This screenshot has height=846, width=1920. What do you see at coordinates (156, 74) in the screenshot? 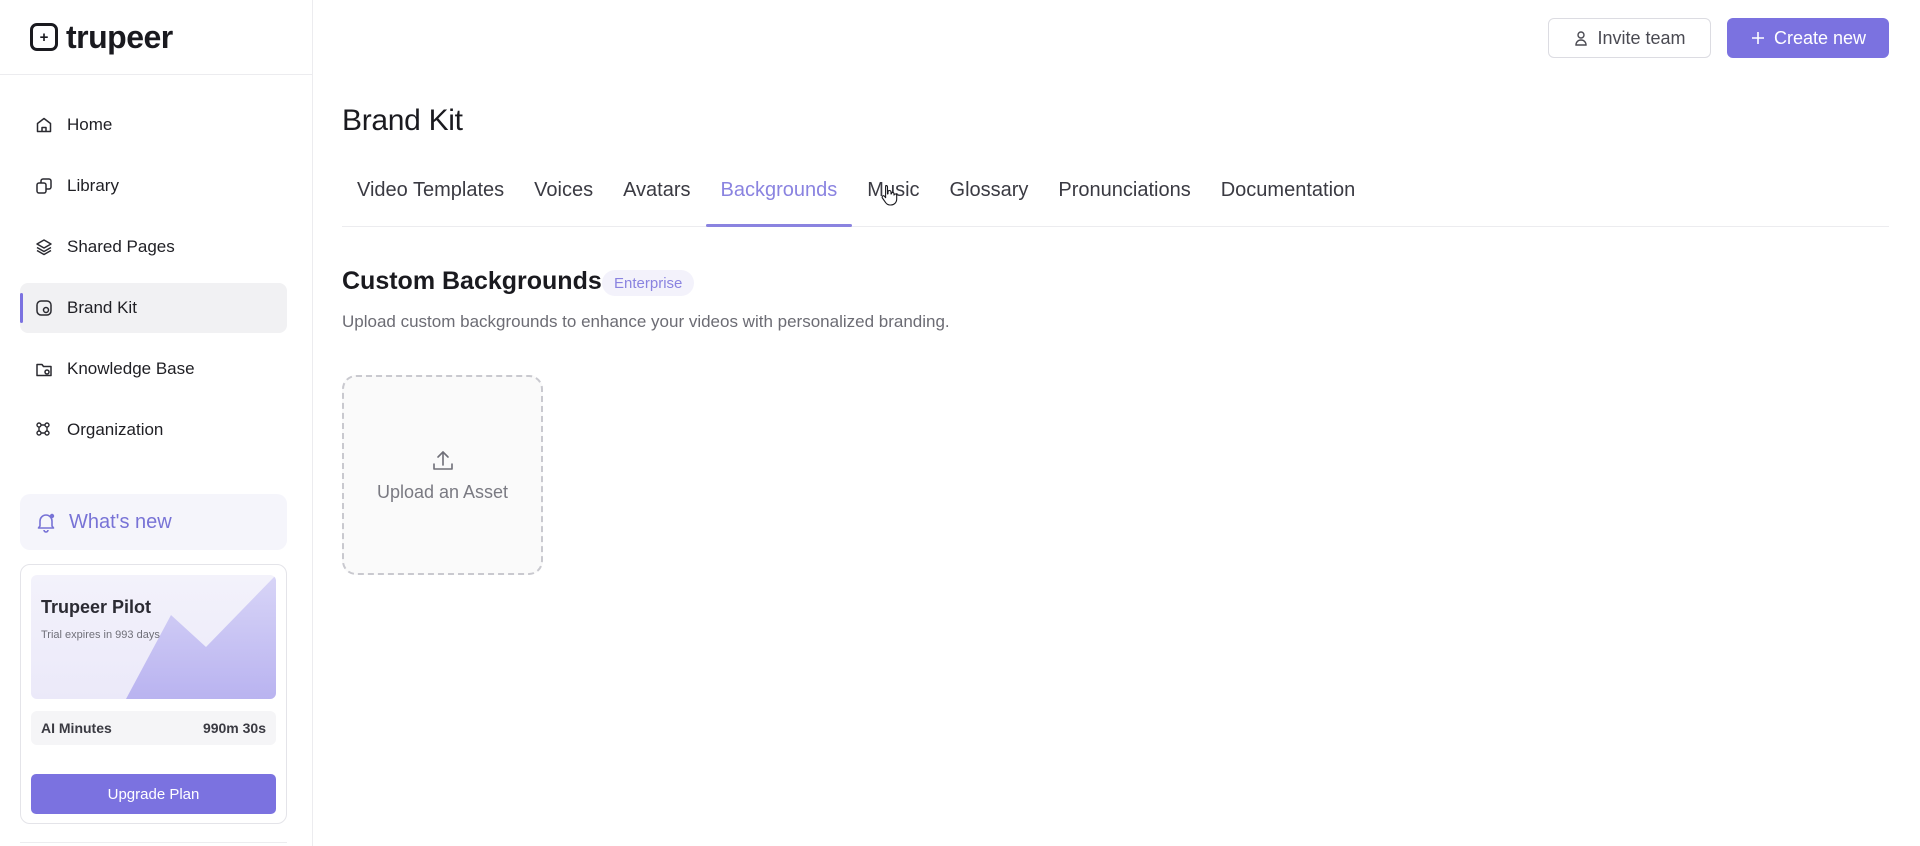
I see `sidebar-divider` at bounding box center [156, 74].